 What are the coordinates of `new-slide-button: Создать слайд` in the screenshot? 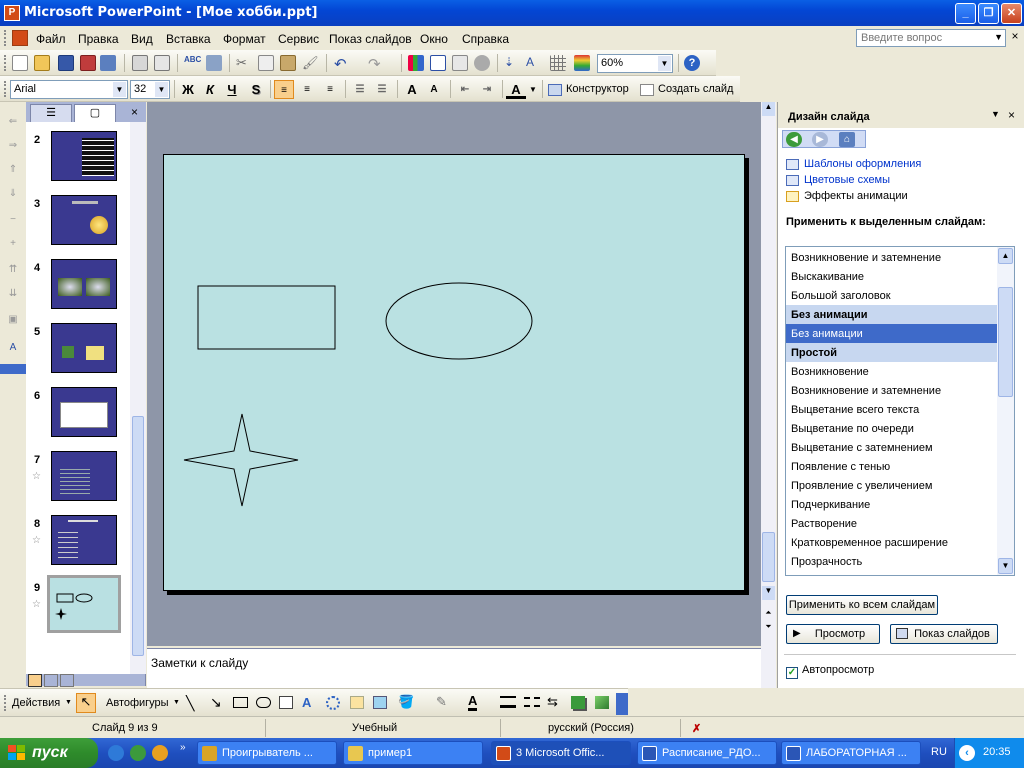 It's located at (695, 89).